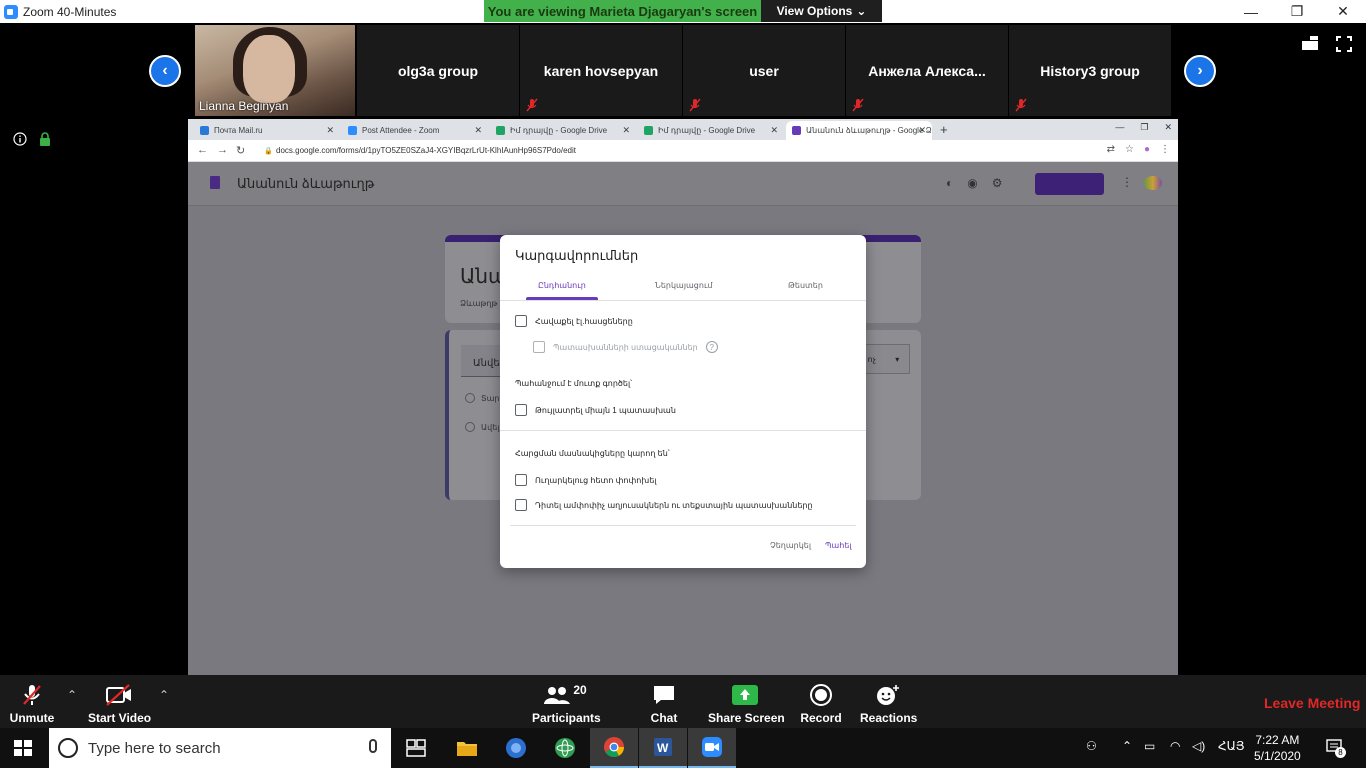 The height and width of the screenshot is (768, 1366). I want to click on extension-icon: ●, so click(1147, 149).